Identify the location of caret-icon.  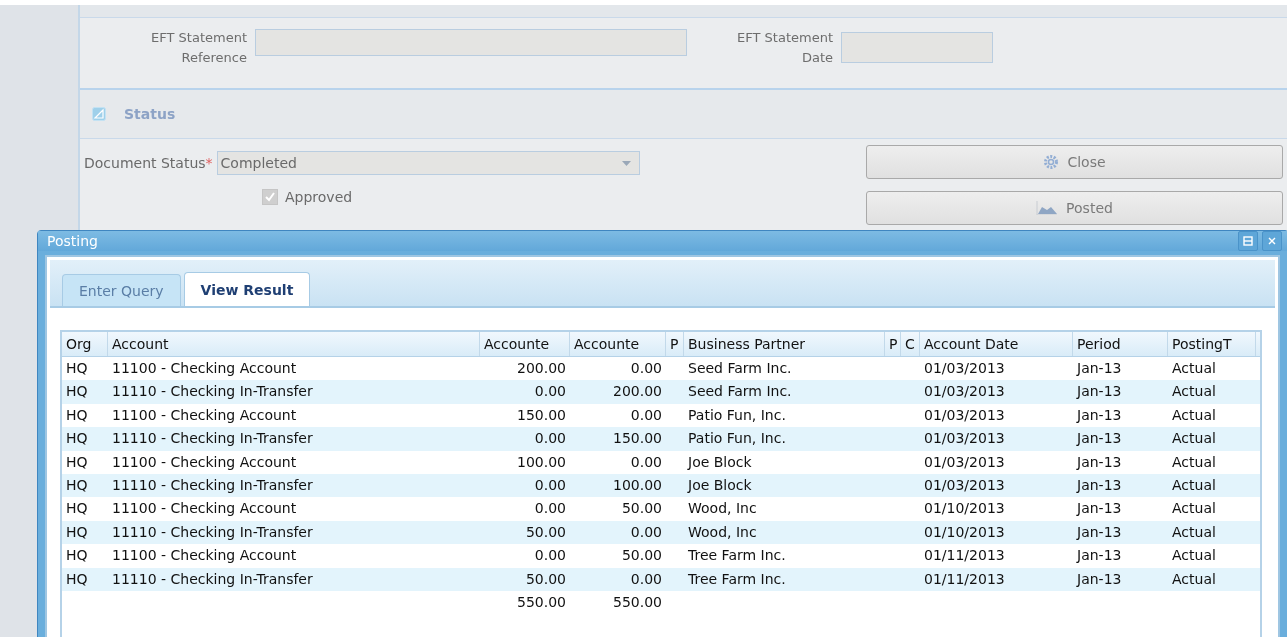
(626, 163).